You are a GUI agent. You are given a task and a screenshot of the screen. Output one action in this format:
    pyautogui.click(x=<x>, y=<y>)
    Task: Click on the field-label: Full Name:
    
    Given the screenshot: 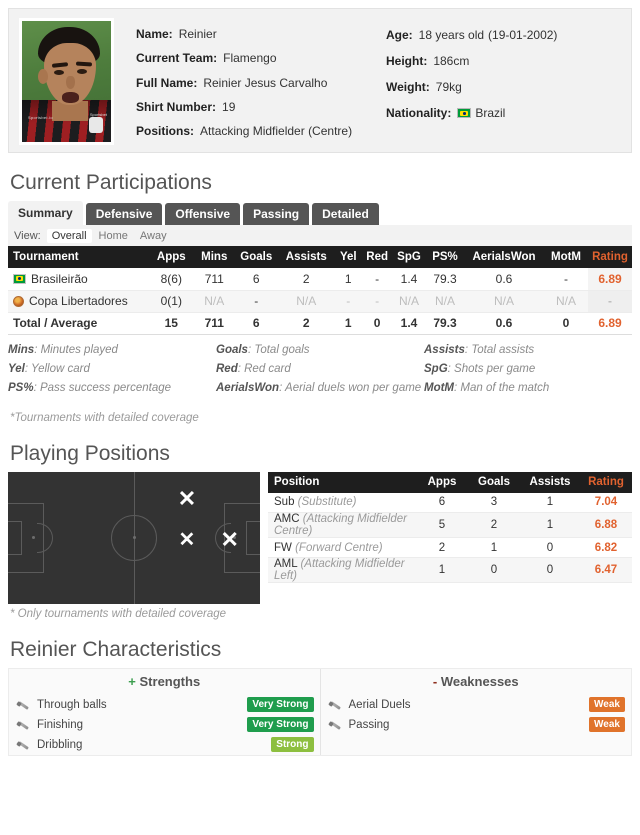 What is the action you would take?
    pyautogui.click(x=167, y=82)
    